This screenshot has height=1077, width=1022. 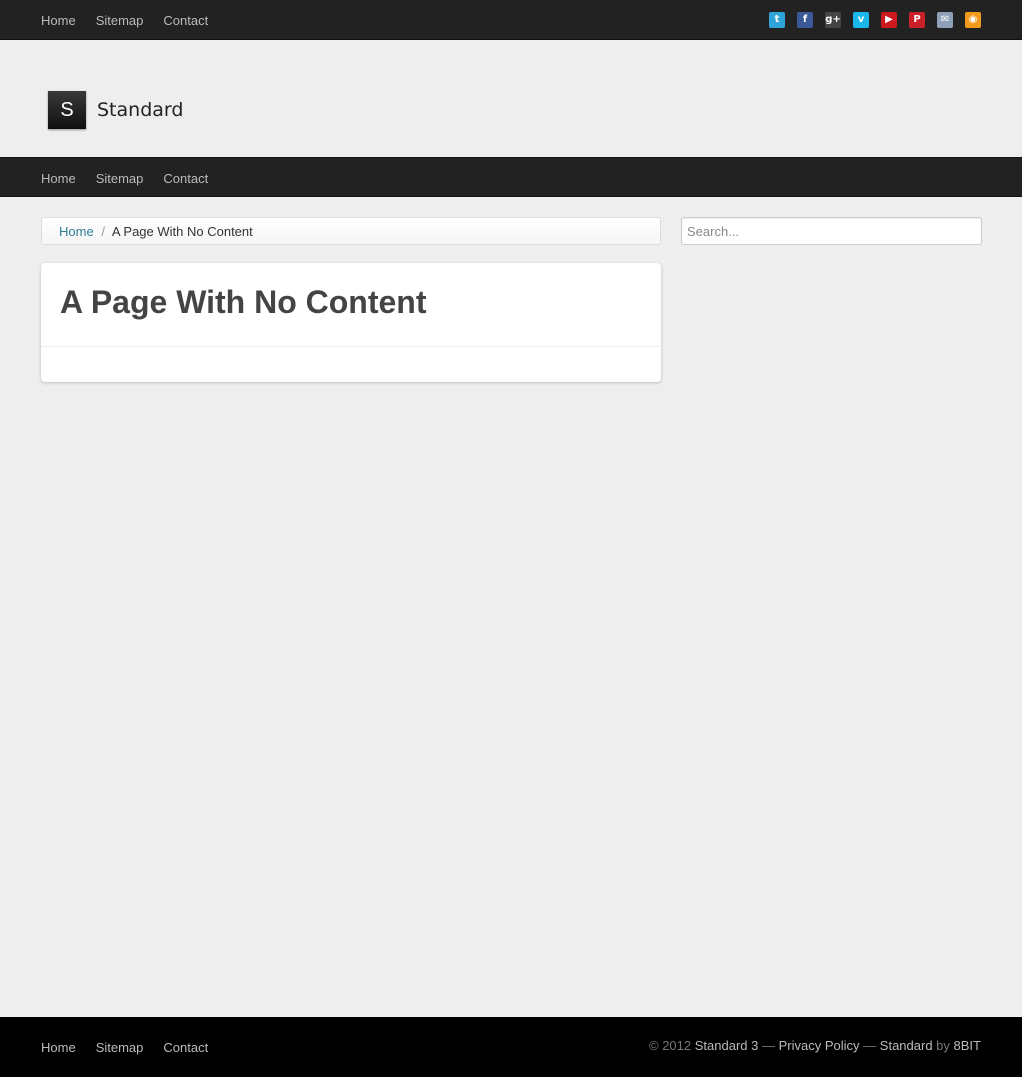 What do you see at coordinates (185, 20) in the screenshot?
I see `top-nav-contact: Contact` at bounding box center [185, 20].